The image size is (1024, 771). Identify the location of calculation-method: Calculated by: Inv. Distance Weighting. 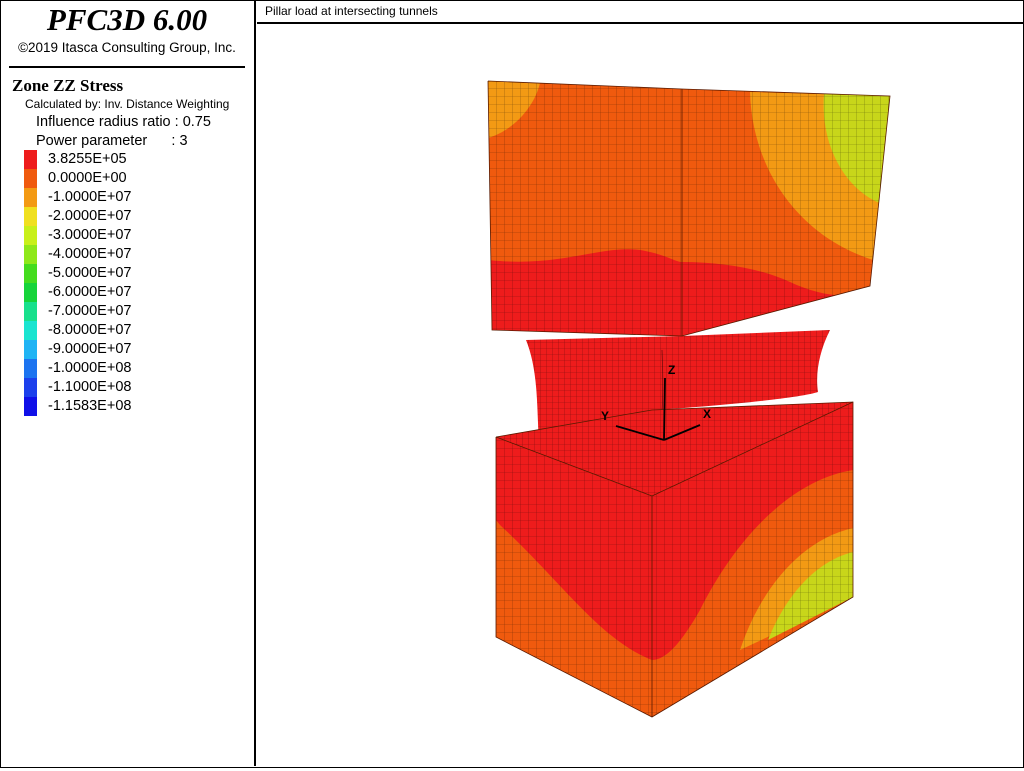
(127, 104).